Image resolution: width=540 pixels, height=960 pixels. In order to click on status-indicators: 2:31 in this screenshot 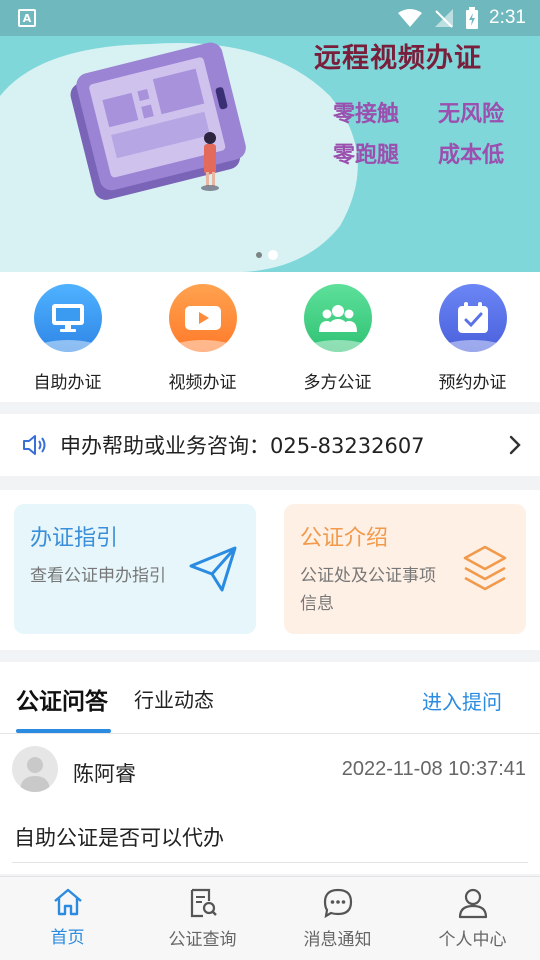, I will do `click(461, 18)`.